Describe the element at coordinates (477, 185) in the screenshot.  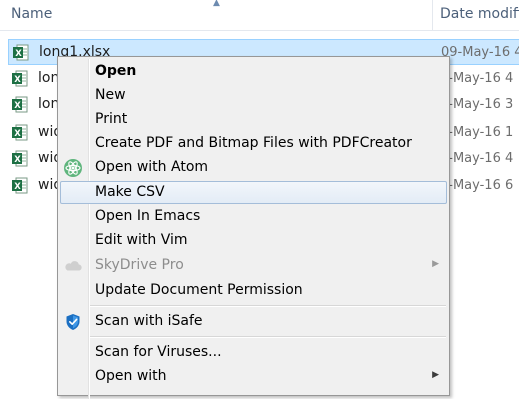
I see `file-date: 0-May-16 6` at that location.